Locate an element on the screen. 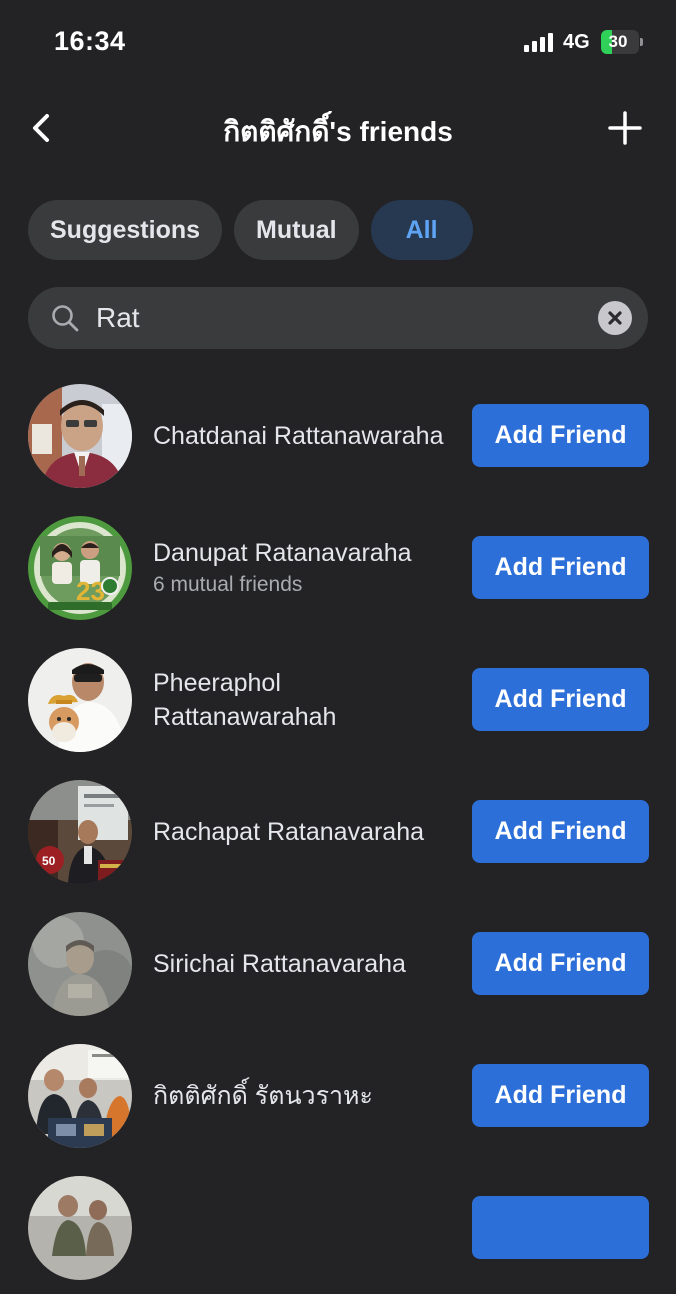 This screenshot has width=676, height=1294. friend-info: Chatdanai Rattanawaraha is located at coordinates (305, 436).